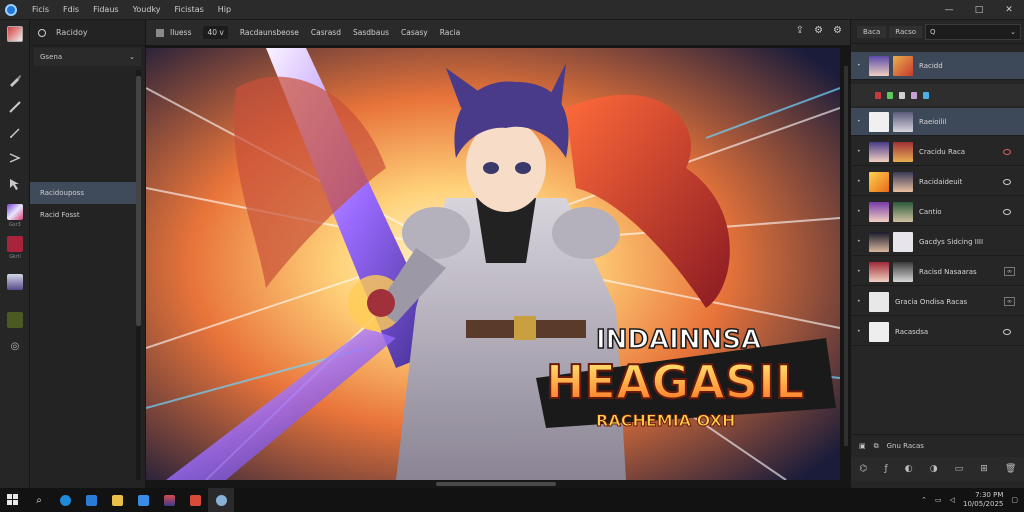 The image size is (1024, 512). What do you see at coordinates (909, 469) in the screenshot?
I see `mask-icon: ◐` at bounding box center [909, 469].